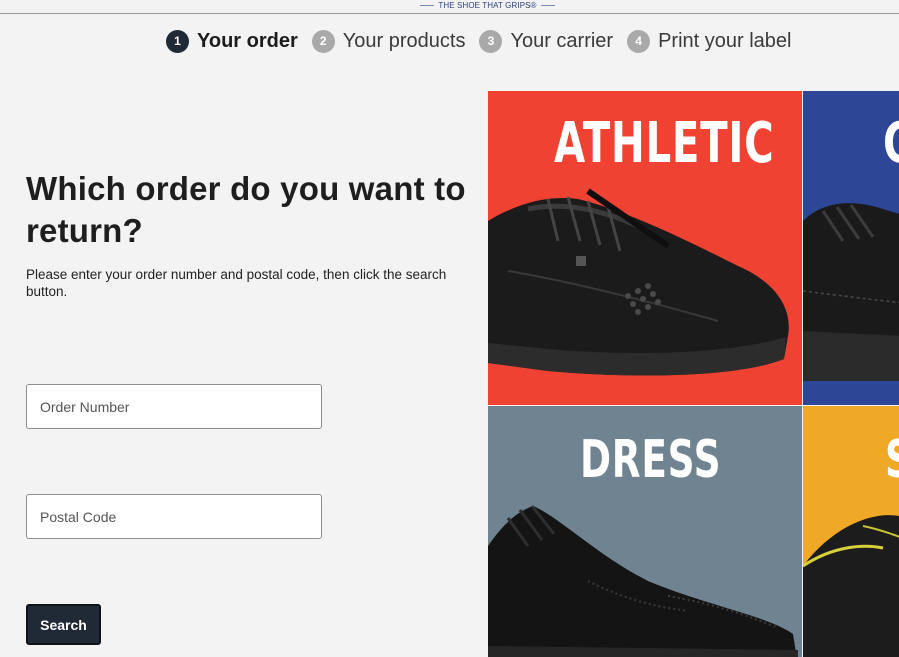  What do you see at coordinates (562, 40) in the screenshot?
I see `step-label: Your carrier` at bounding box center [562, 40].